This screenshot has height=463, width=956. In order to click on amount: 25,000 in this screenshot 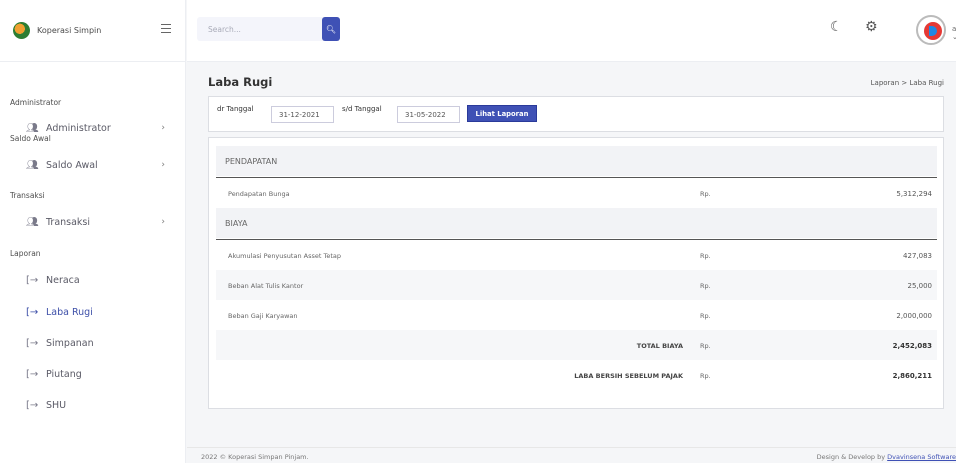, I will do `click(920, 286)`.